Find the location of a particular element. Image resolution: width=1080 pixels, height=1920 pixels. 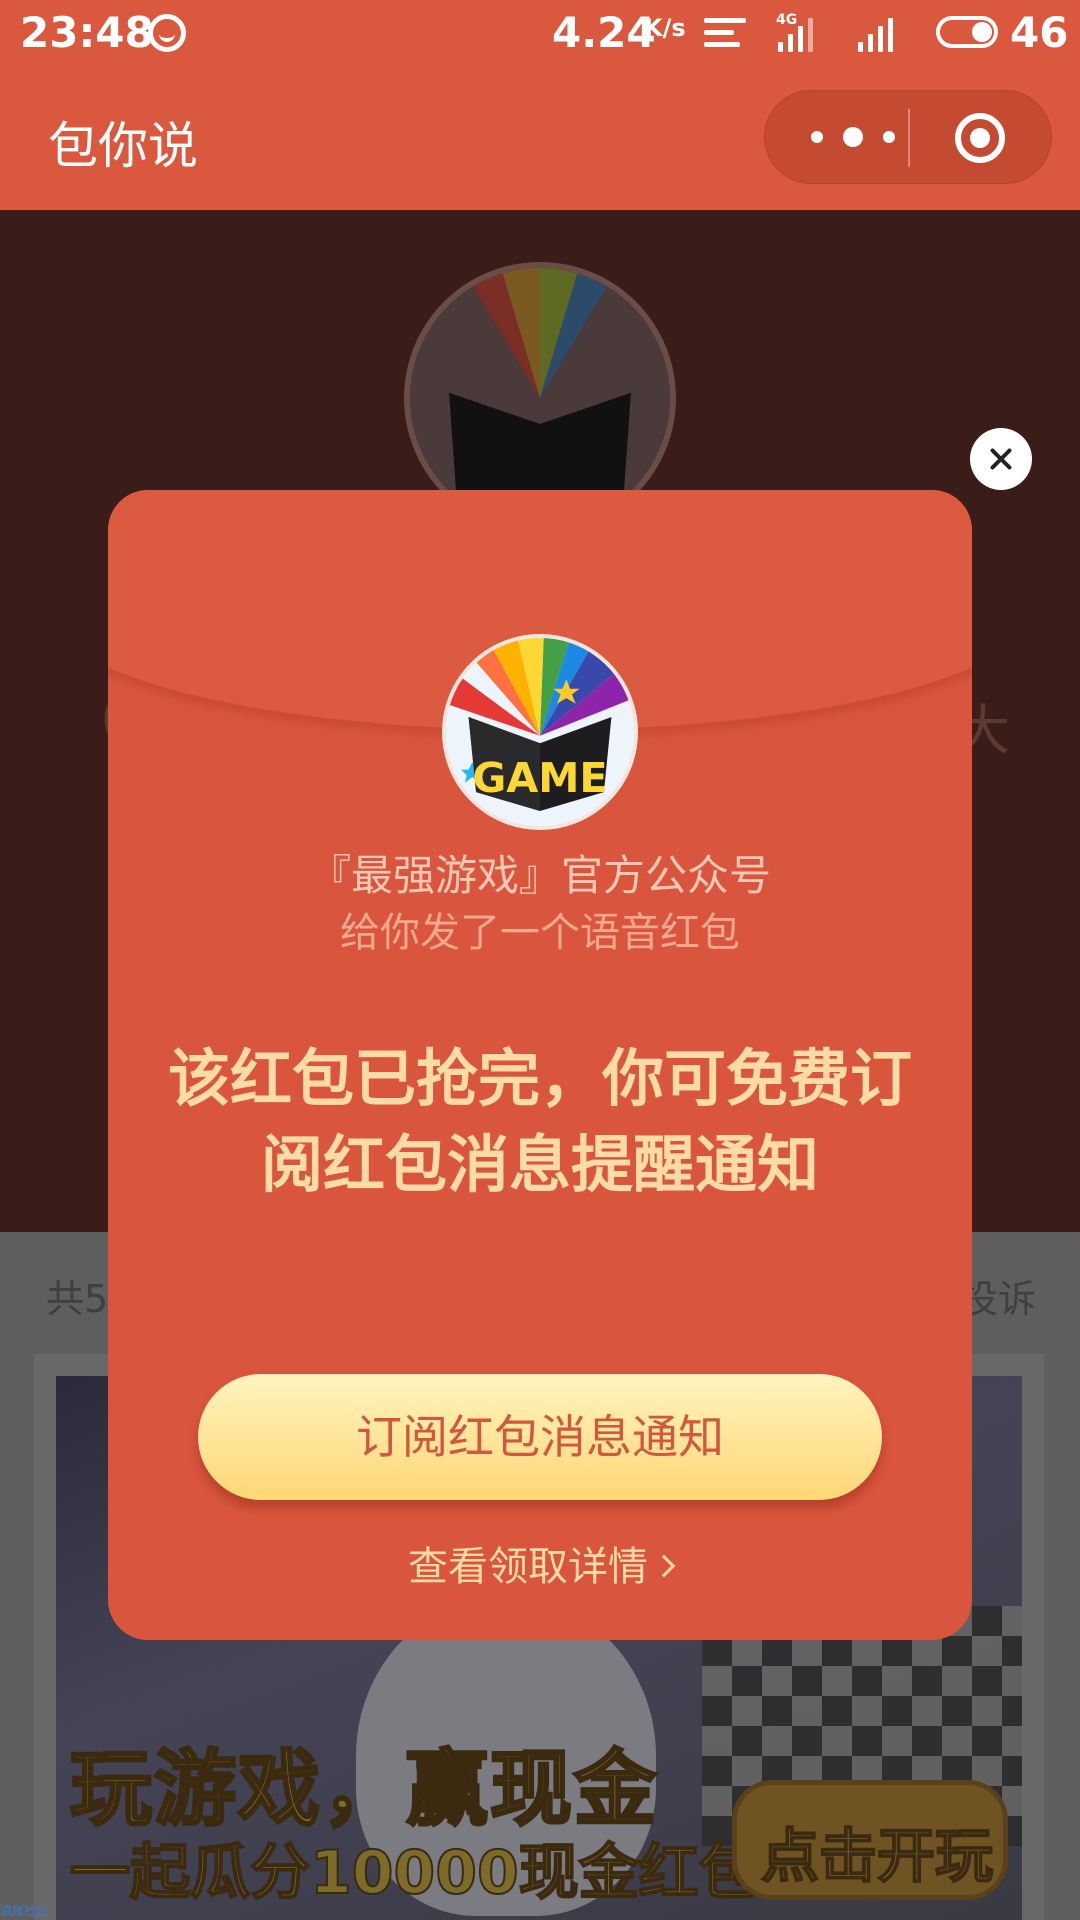

game-logo-text: GAME is located at coordinates (539, 778).